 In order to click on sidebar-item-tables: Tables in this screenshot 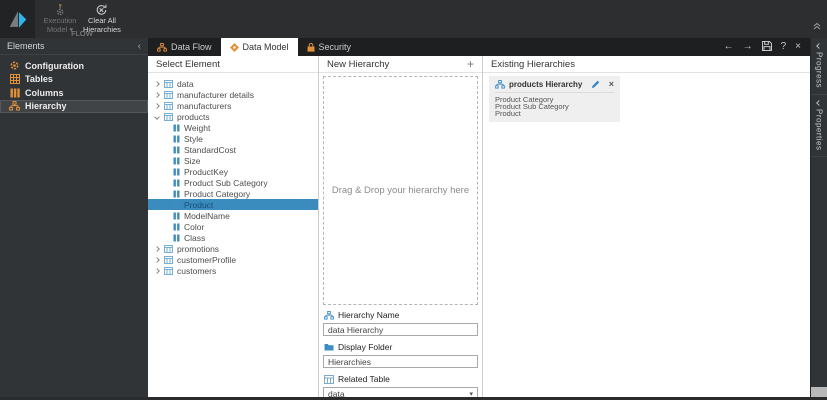, I will do `click(74, 80)`.